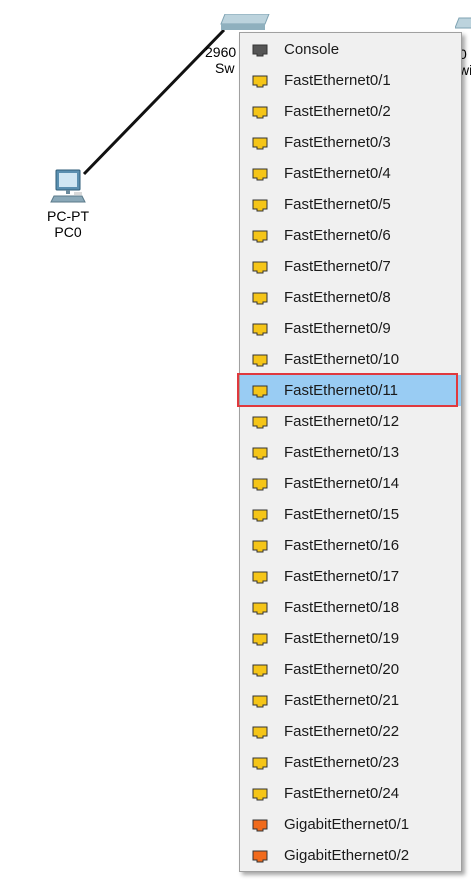  Describe the element at coordinates (260, 50) in the screenshot. I see `console-port-icon` at that location.